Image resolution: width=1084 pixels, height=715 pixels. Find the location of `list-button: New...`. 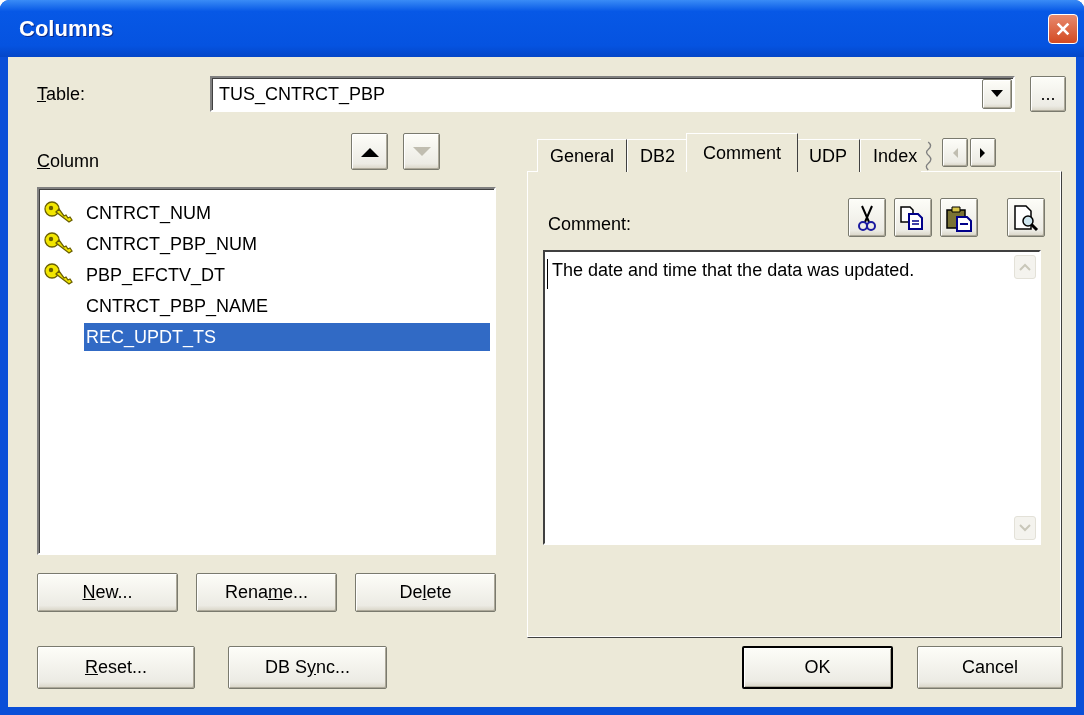

list-button: New... is located at coordinates (107, 592).